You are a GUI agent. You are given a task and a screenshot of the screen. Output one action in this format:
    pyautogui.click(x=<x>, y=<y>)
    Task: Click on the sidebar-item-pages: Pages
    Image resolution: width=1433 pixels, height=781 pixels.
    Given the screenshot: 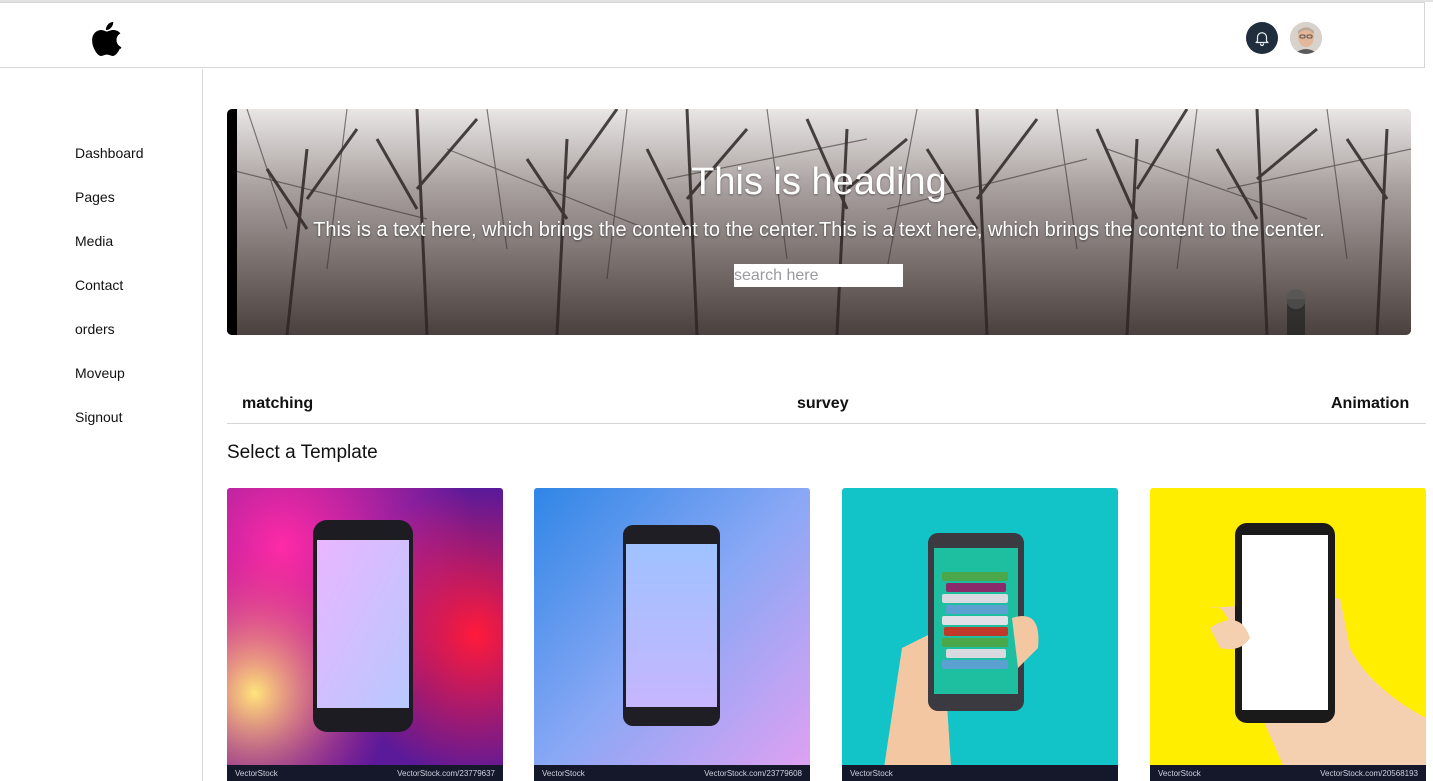 What is the action you would take?
    pyautogui.click(x=95, y=197)
    